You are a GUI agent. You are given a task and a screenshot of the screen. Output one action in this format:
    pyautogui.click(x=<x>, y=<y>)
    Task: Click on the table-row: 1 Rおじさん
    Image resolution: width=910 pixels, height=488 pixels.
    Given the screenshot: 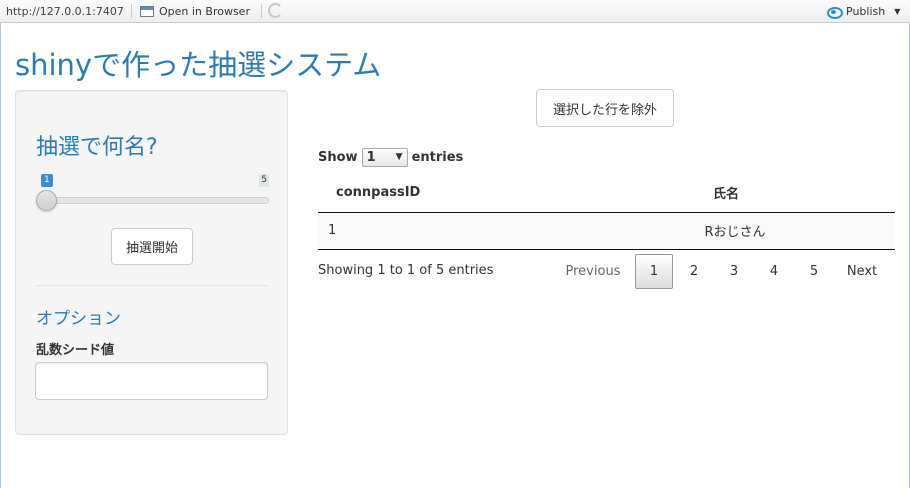 What is the action you would take?
    pyautogui.click(x=606, y=231)
    